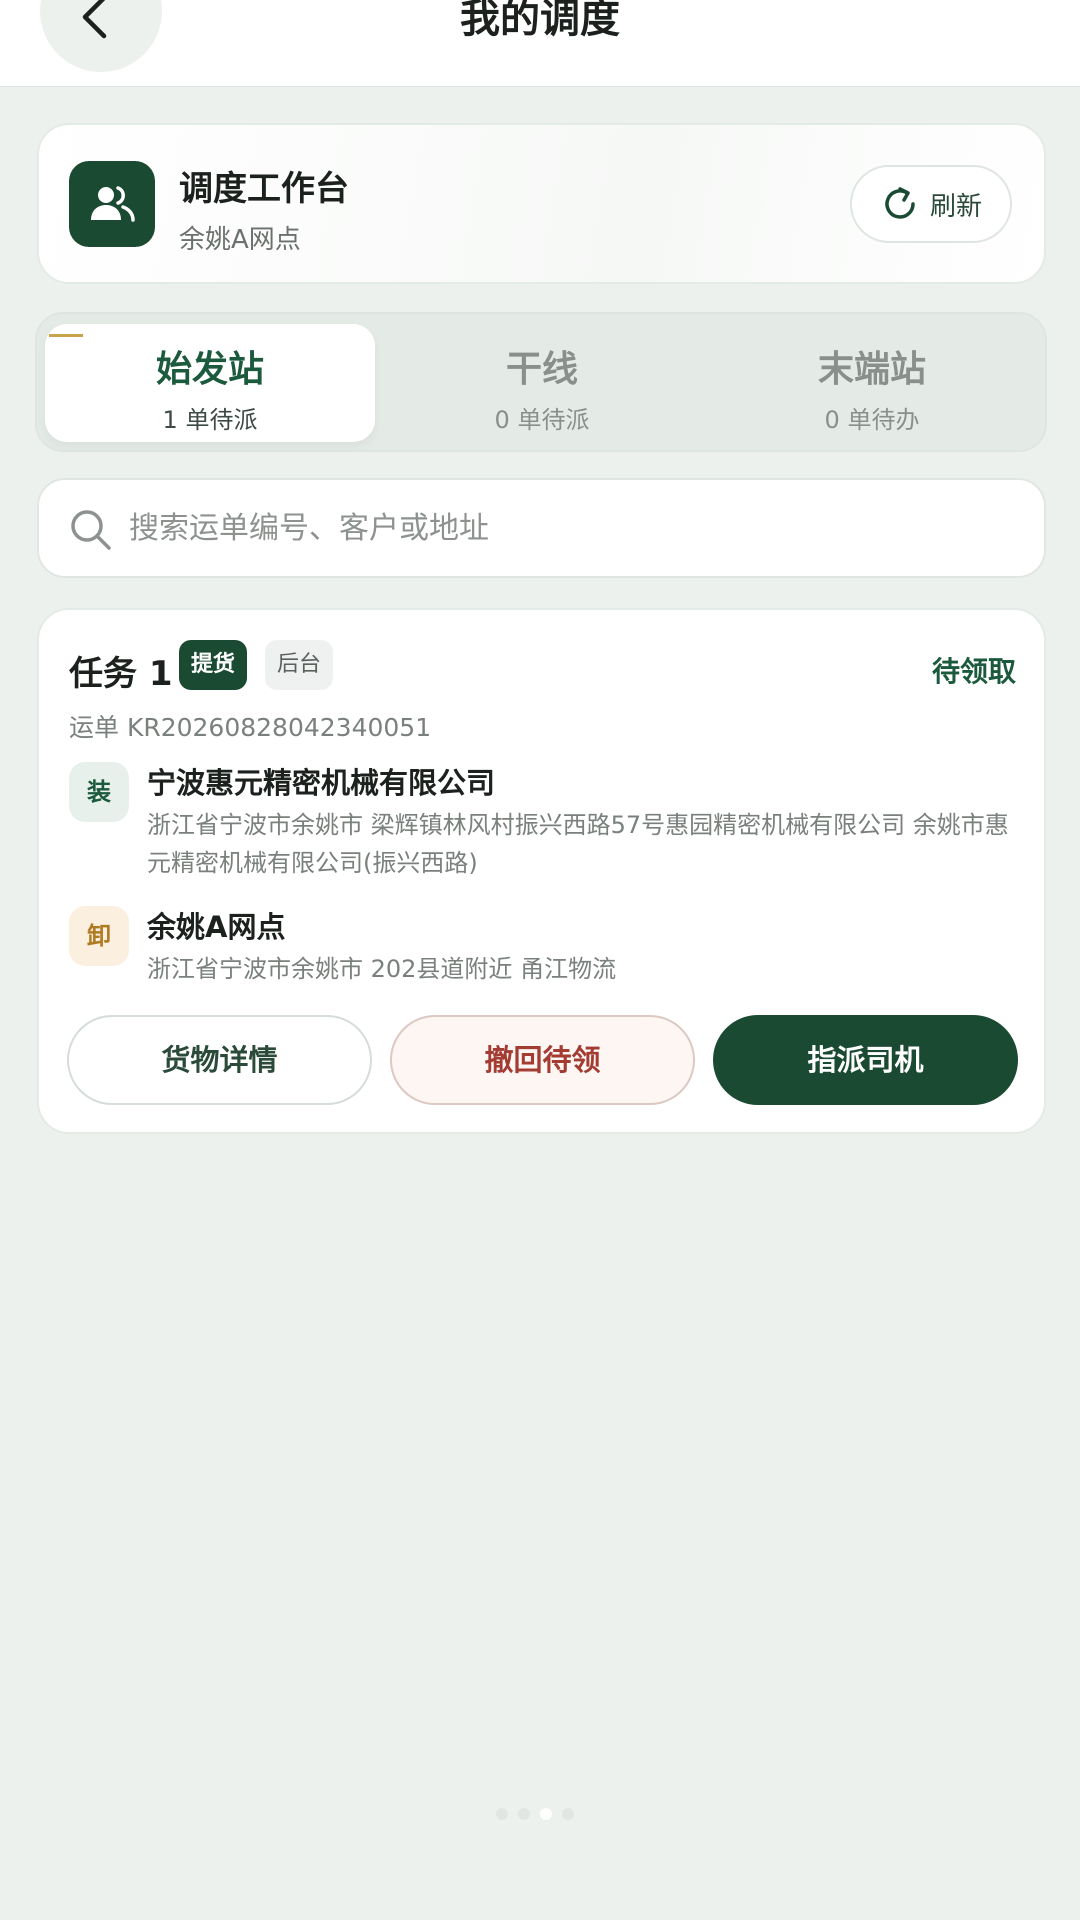 The width and height of the screenshot is (1080, 1920). I want to click on tab-name: 末端站, so click(871, 369).